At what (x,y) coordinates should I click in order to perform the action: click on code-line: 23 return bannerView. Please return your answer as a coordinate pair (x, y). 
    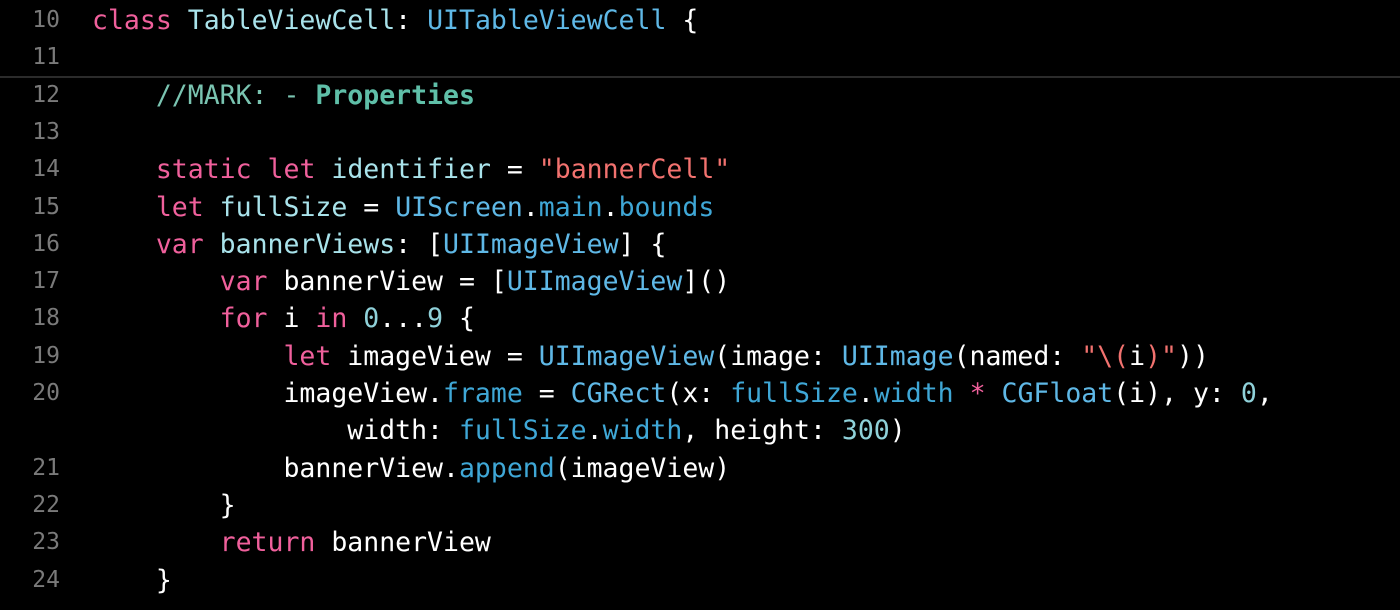
    Looking at the image, I should click on (700, 542).